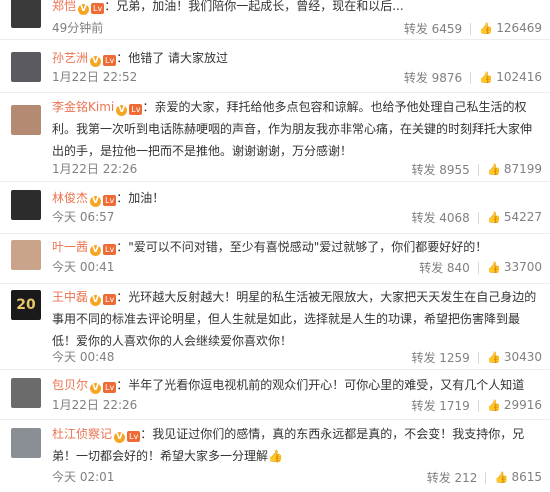  Describe the element at coordinates (297, 357) in the screenshot. I see `comment-meta: 今天 00:48 转发 1259 👍 30430` at that location.